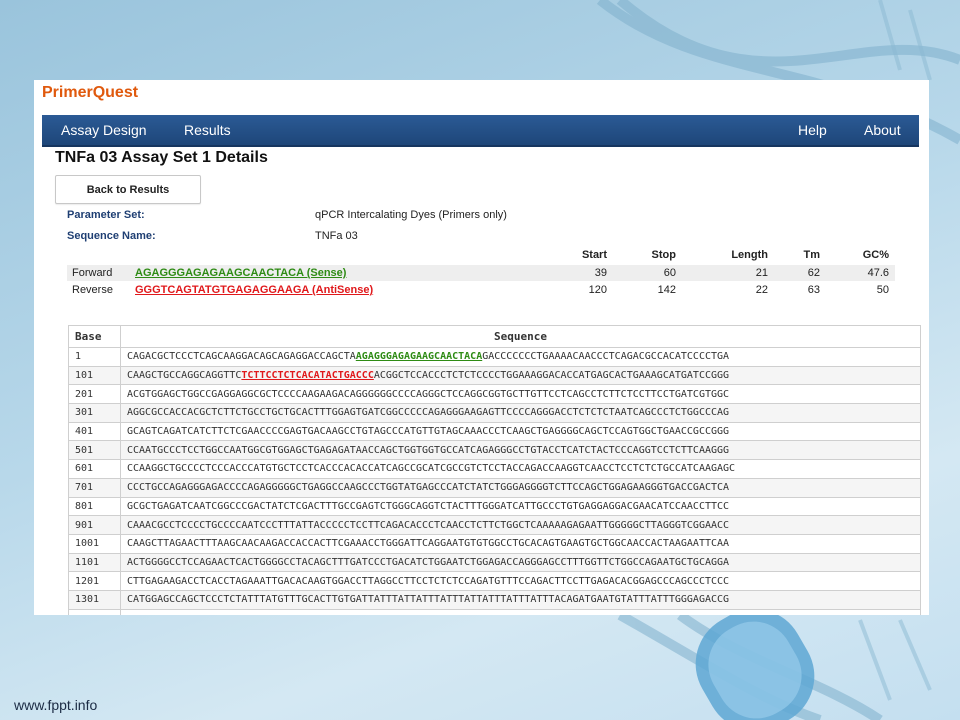 This screenshot has height=720, width=960. What do you see at coordinates (94, 599) in the screenshot?
I see `base-position: 1301` at bounding box center [94, 599].